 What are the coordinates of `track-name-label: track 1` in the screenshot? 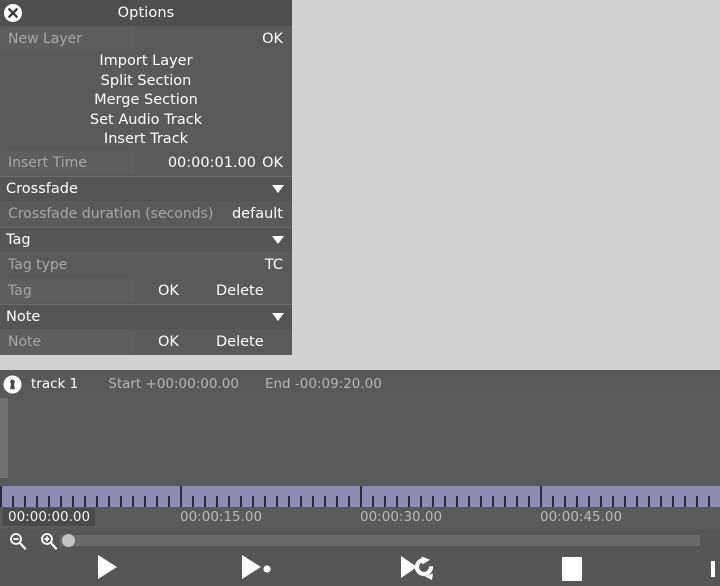 It's located at (54, 384).